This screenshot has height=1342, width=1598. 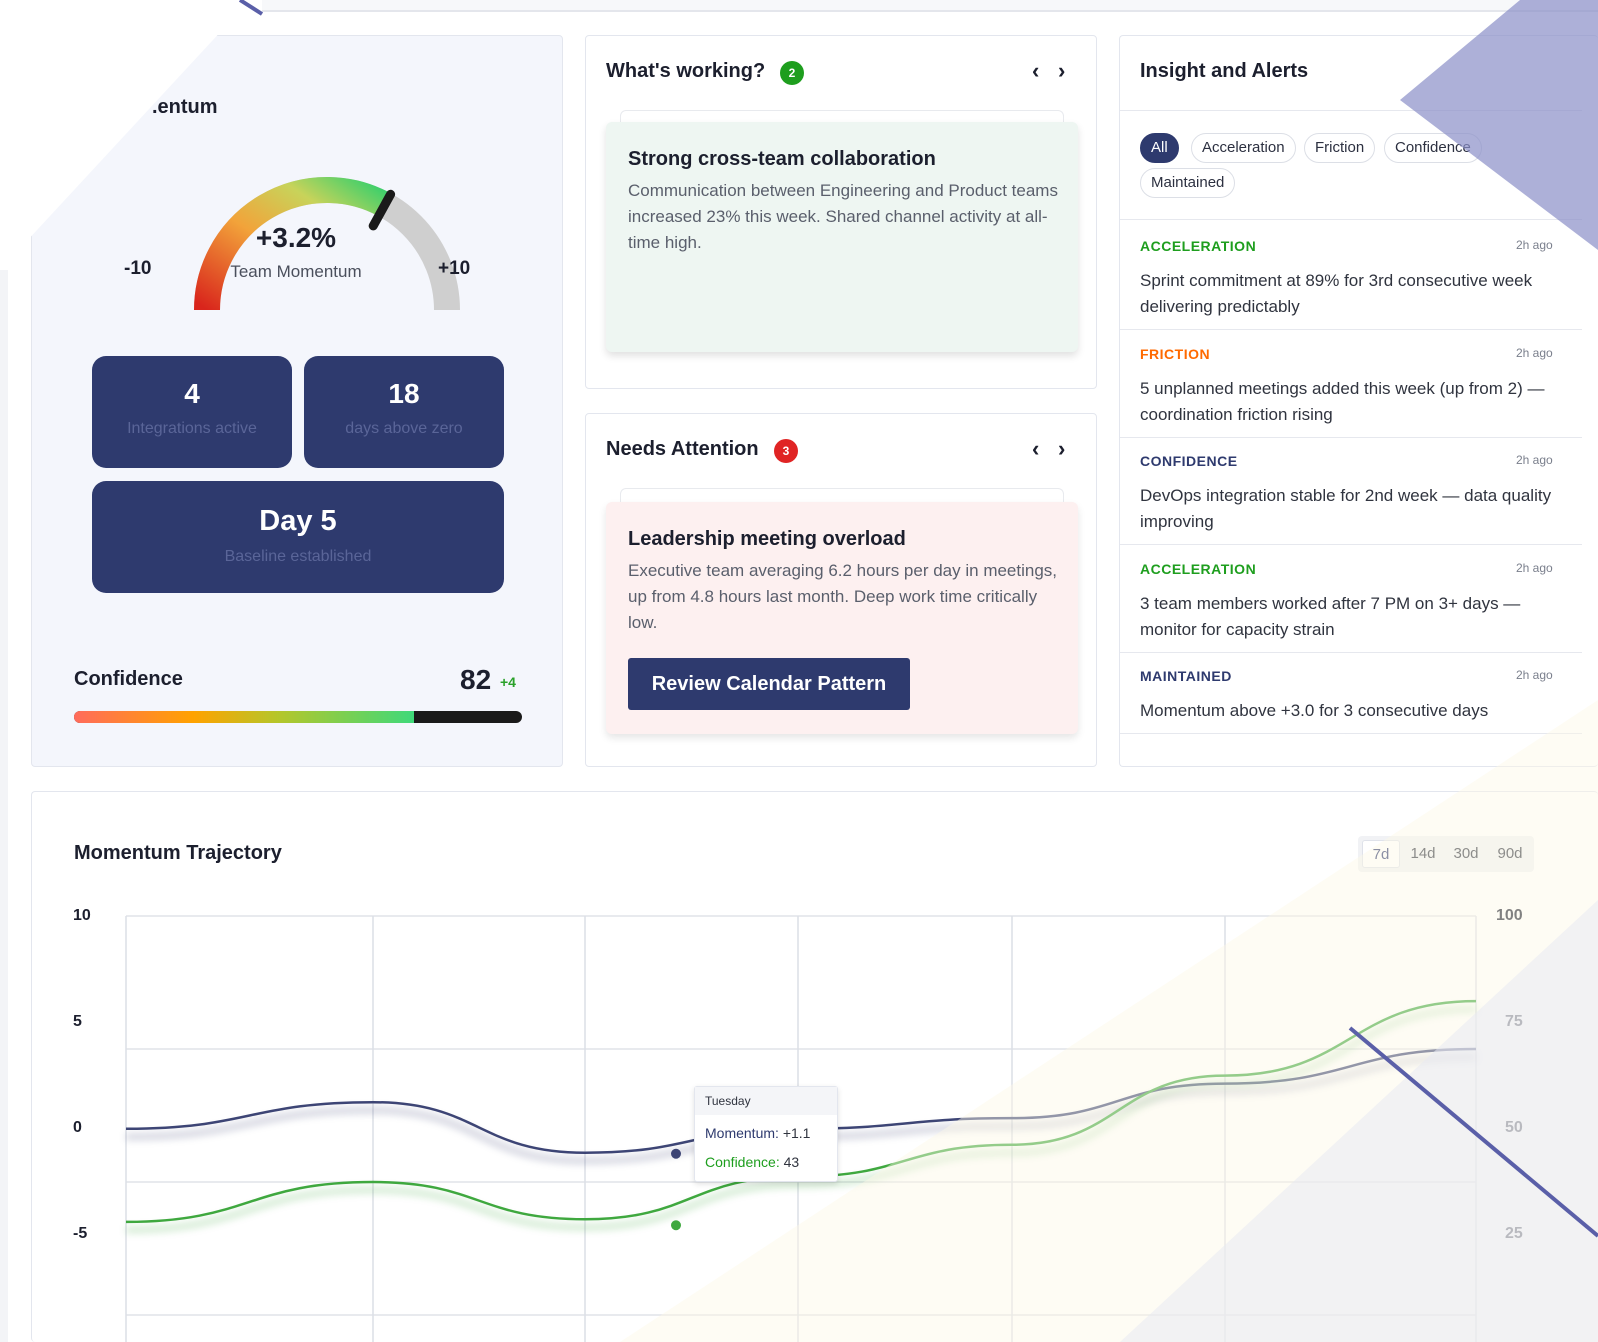 I want to click on tooltip-momentum-label: Momentum:, so click(x=742, y=1133).